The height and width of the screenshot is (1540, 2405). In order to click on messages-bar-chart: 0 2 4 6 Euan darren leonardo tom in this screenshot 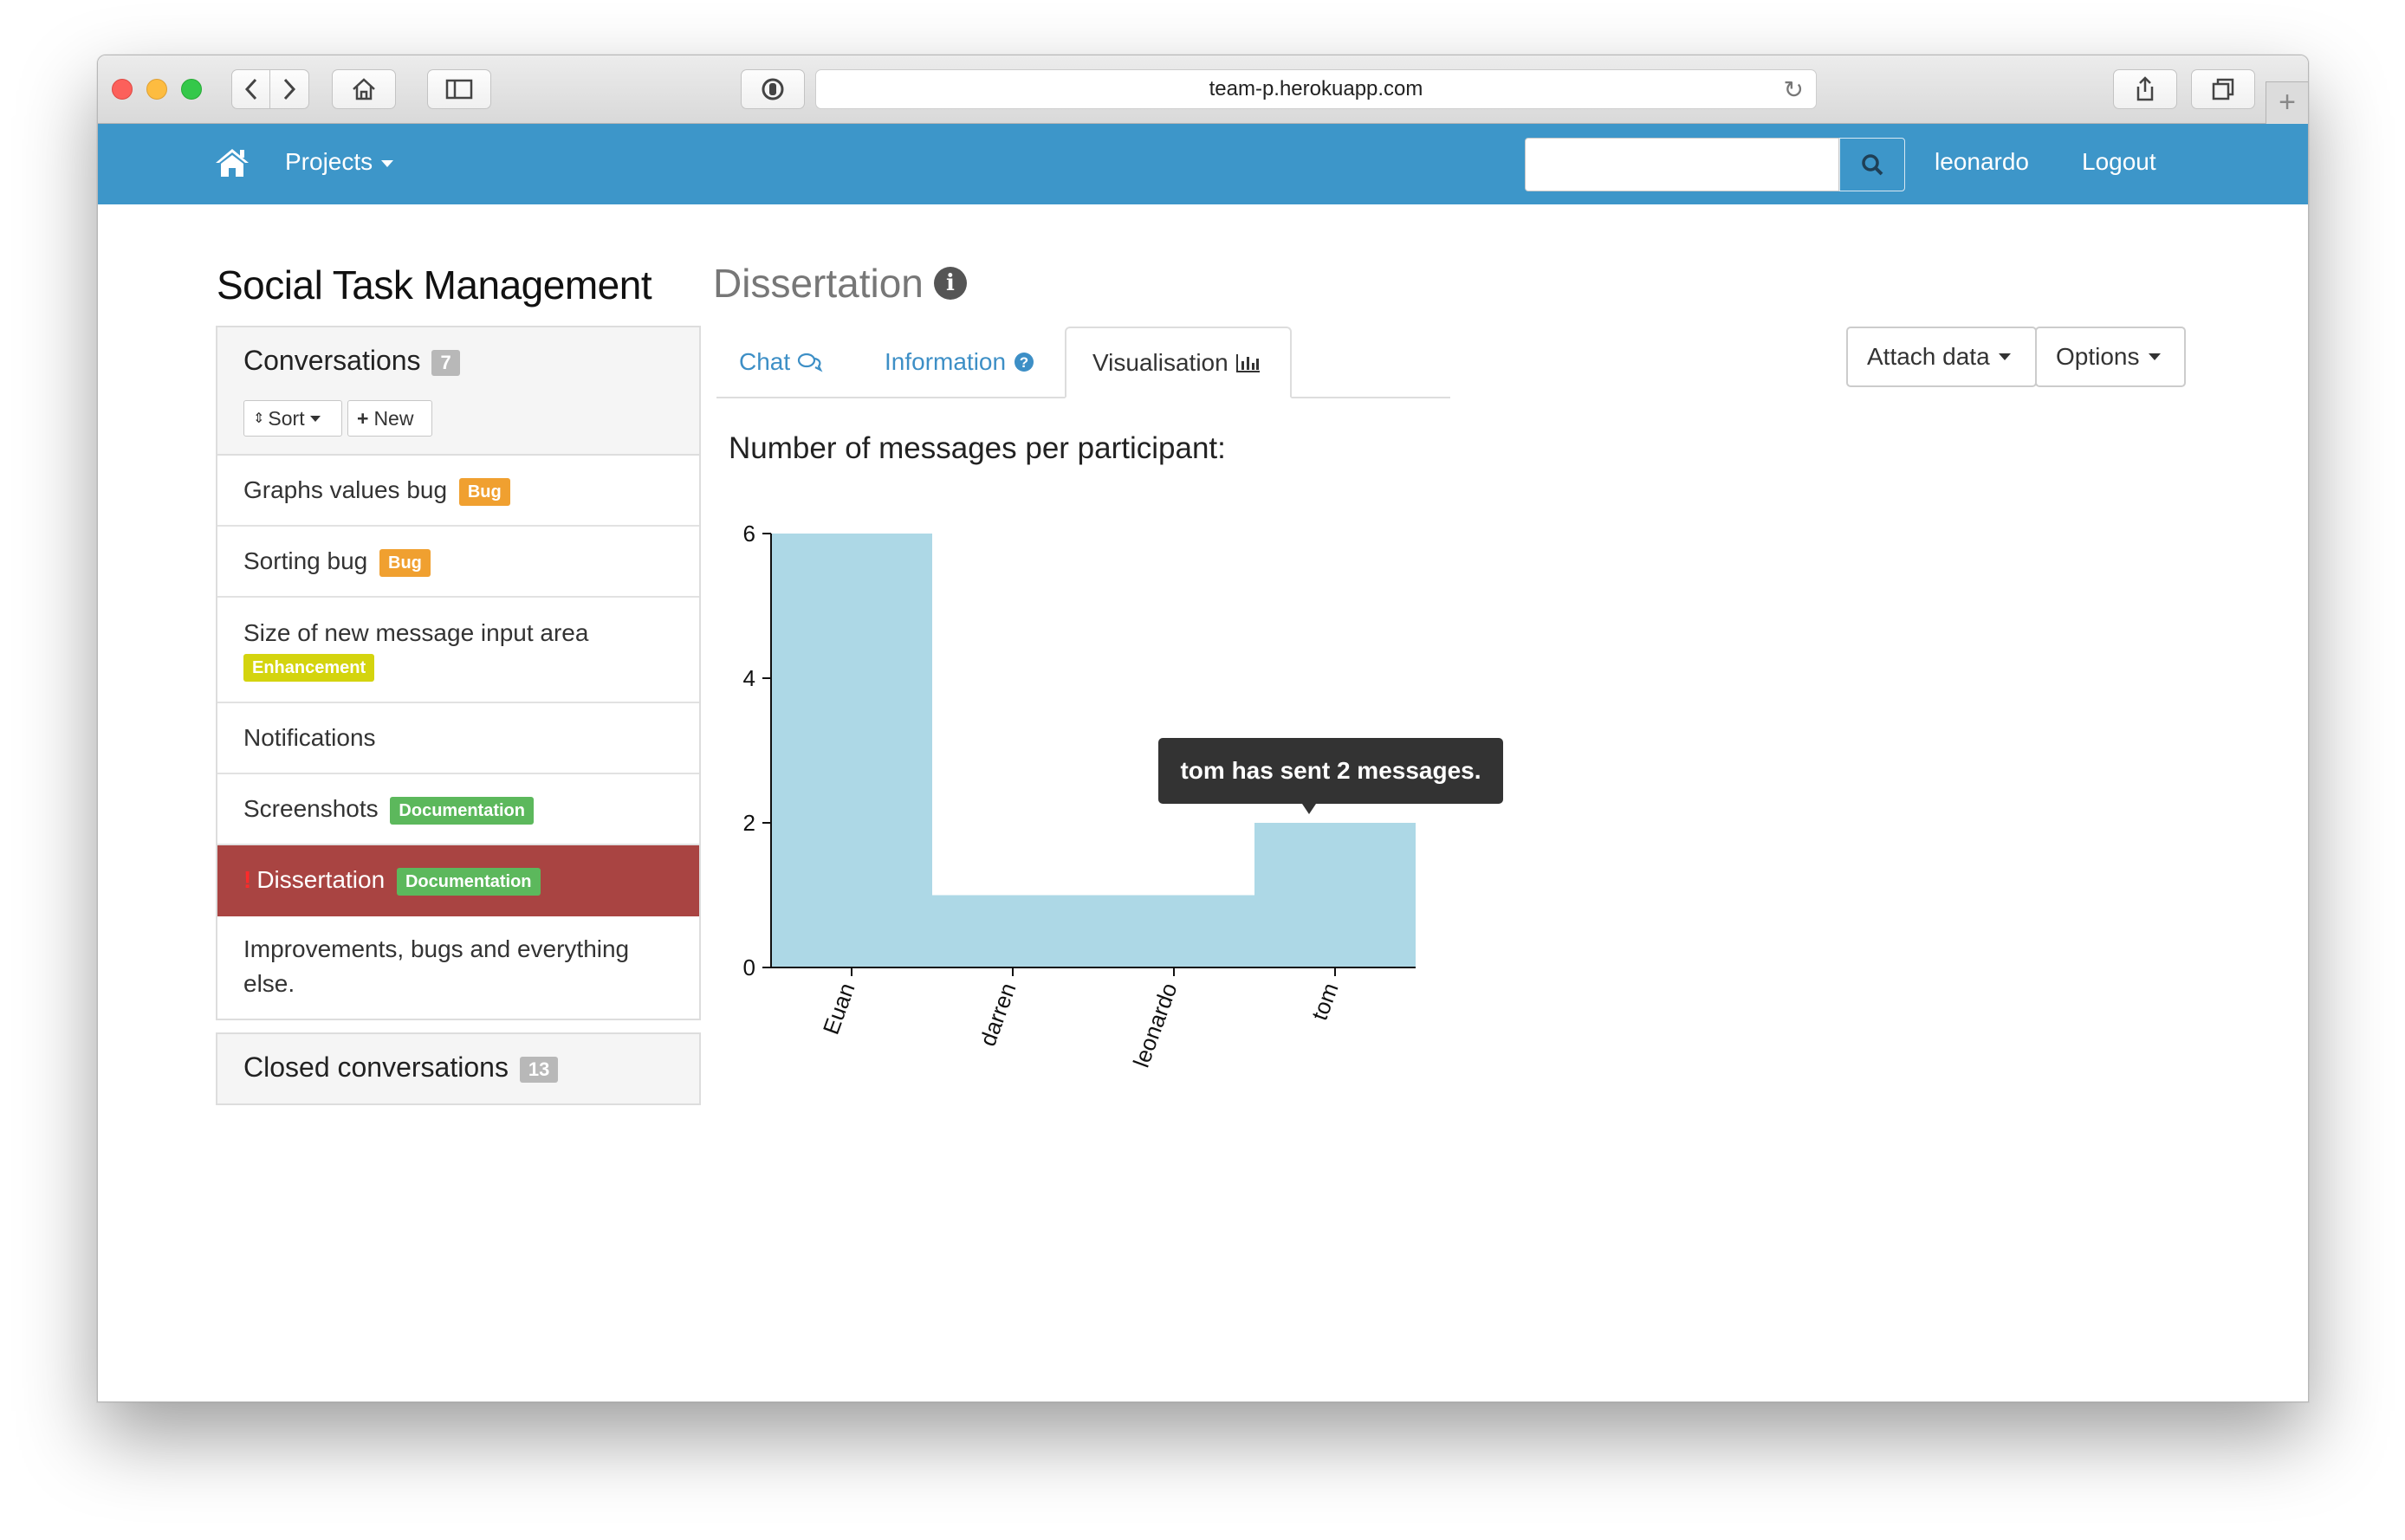, I will do `click(1079, 796)`.